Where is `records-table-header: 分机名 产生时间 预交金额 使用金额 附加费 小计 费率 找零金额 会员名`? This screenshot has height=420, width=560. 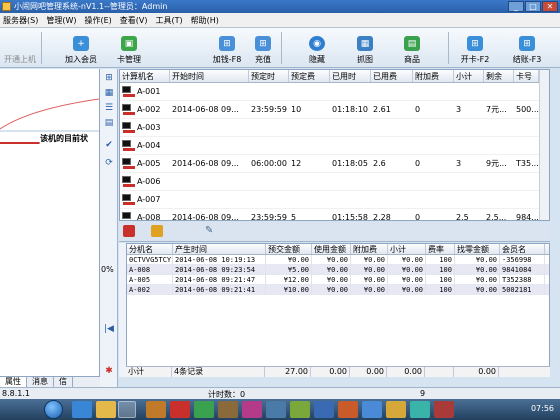
records-table-header: 分机名 产生时间 预交金额 使用金额 附加费 小计 费率 找零金额 会员名 is located at coordinates (338, 249).